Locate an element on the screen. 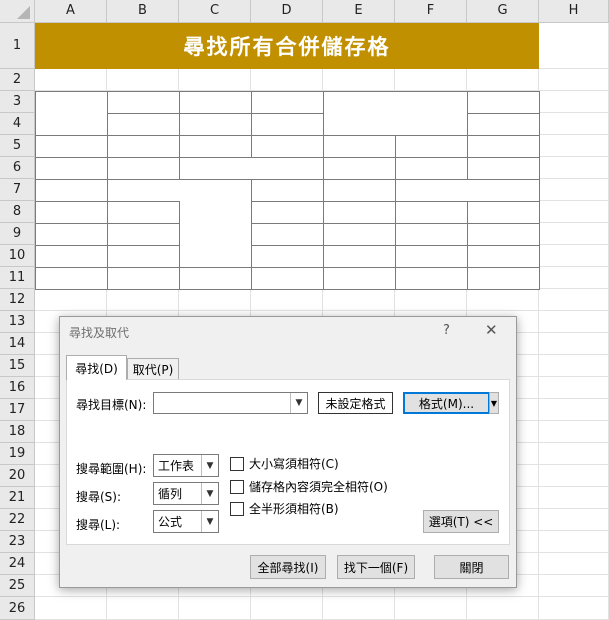  within-select: 工作表 ▼ is located at coordinates (186, 465).